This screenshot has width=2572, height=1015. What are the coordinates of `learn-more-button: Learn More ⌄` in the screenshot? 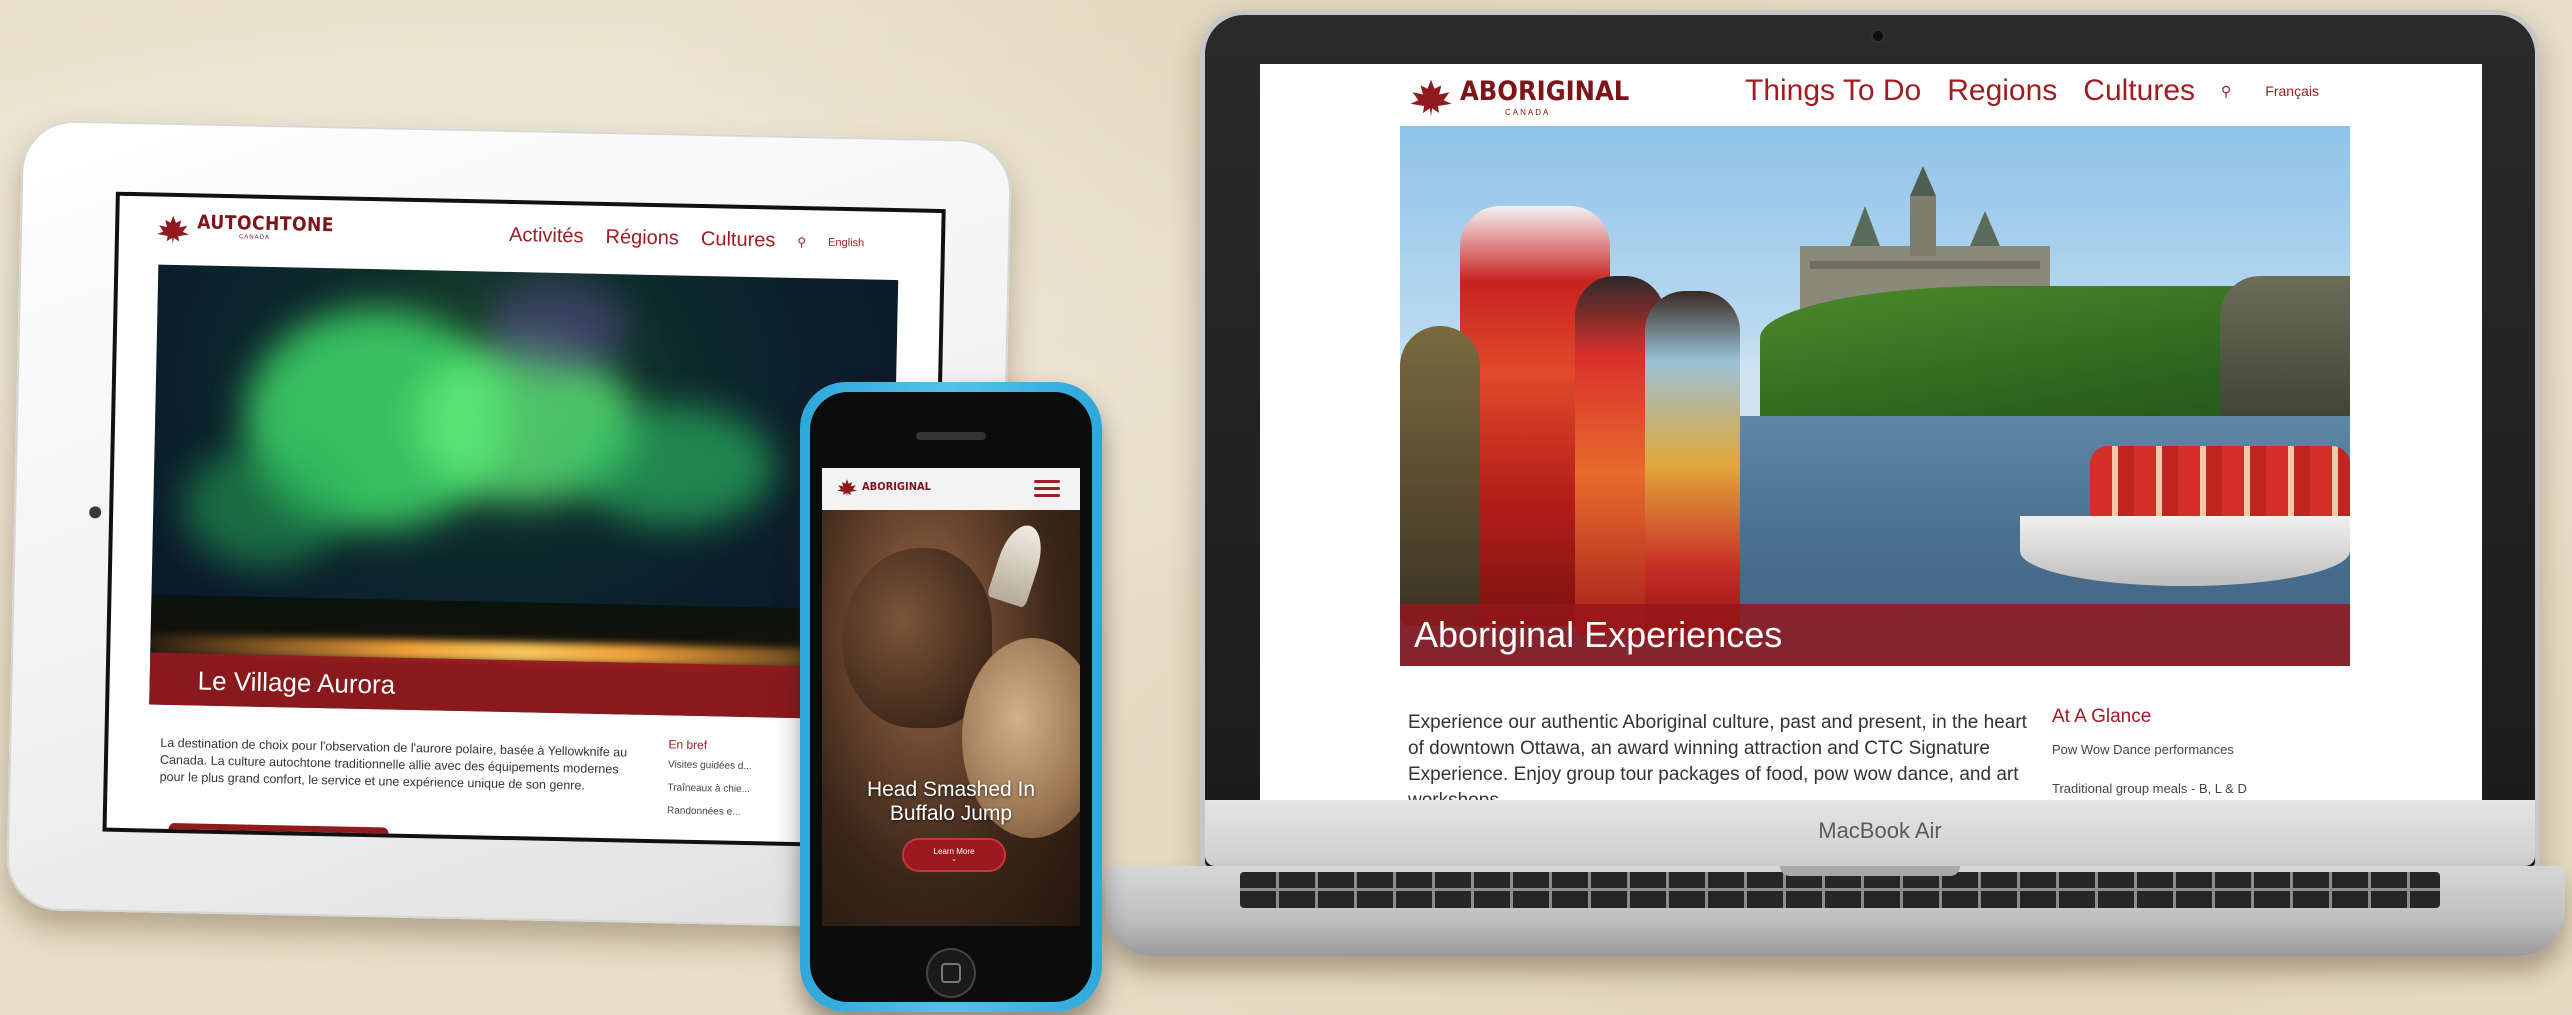 It's located at (954, 855).